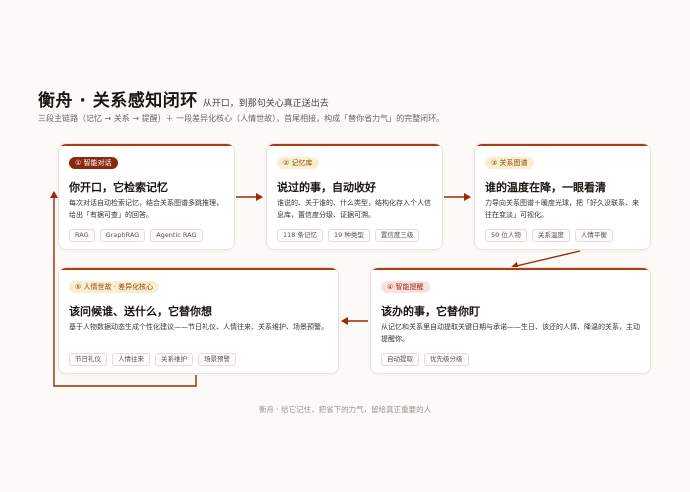 The width and height of the screenshot is (690, 492). I want to click on card-desc: 谁说的、关于谁的、什么类型，结构化存入个人信息库，置信度分级、证据可溯。, so click(354, 209).